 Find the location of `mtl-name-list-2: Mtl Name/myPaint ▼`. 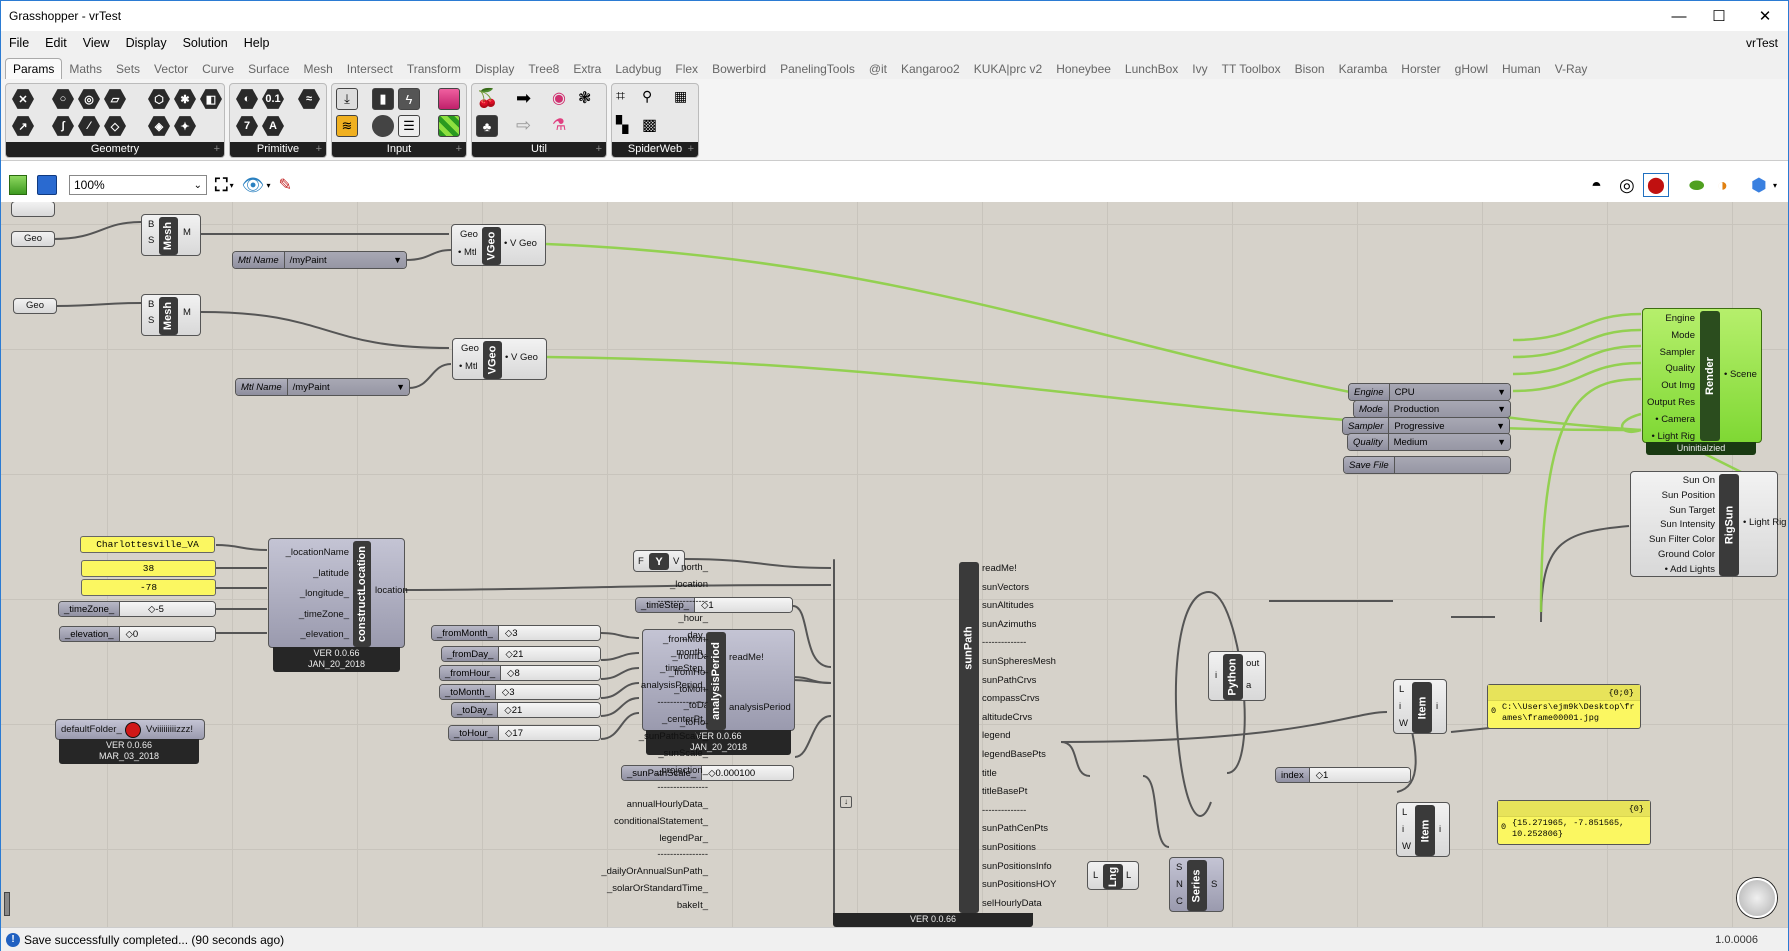

mtl-name-list-2: Mtl Name/myPaint ▼ is located at coordinates (322, 387).